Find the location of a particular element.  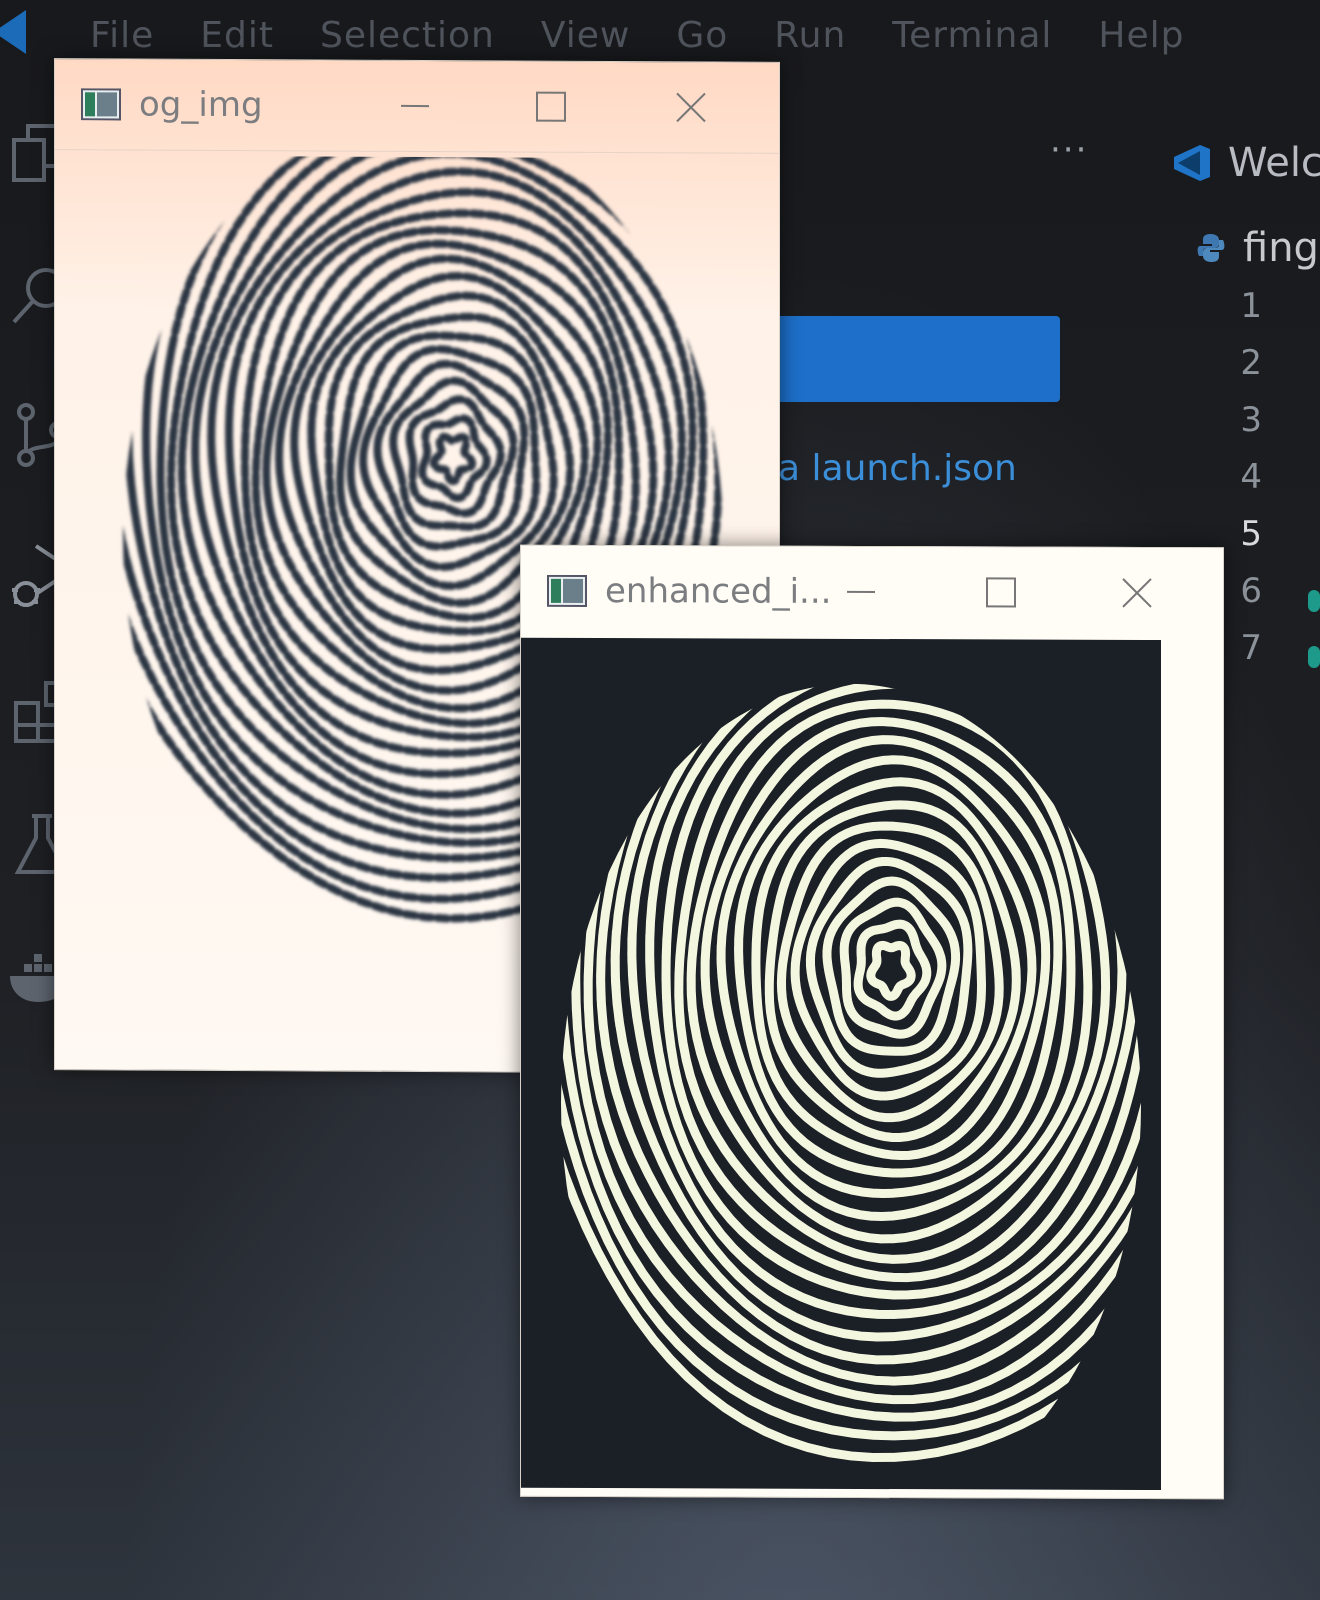

breadcrumb-file: fing is located at coordinates (1257, 248).